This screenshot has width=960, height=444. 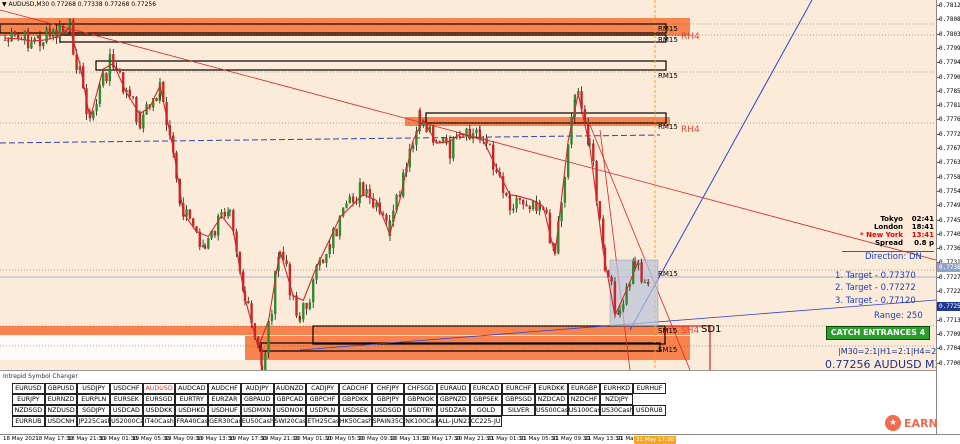 What do you see at coordinates (388, 388) in the screenshot?
I see `symbol-button-chfjpy: CHFJPY` at bounding box center [388, 388].